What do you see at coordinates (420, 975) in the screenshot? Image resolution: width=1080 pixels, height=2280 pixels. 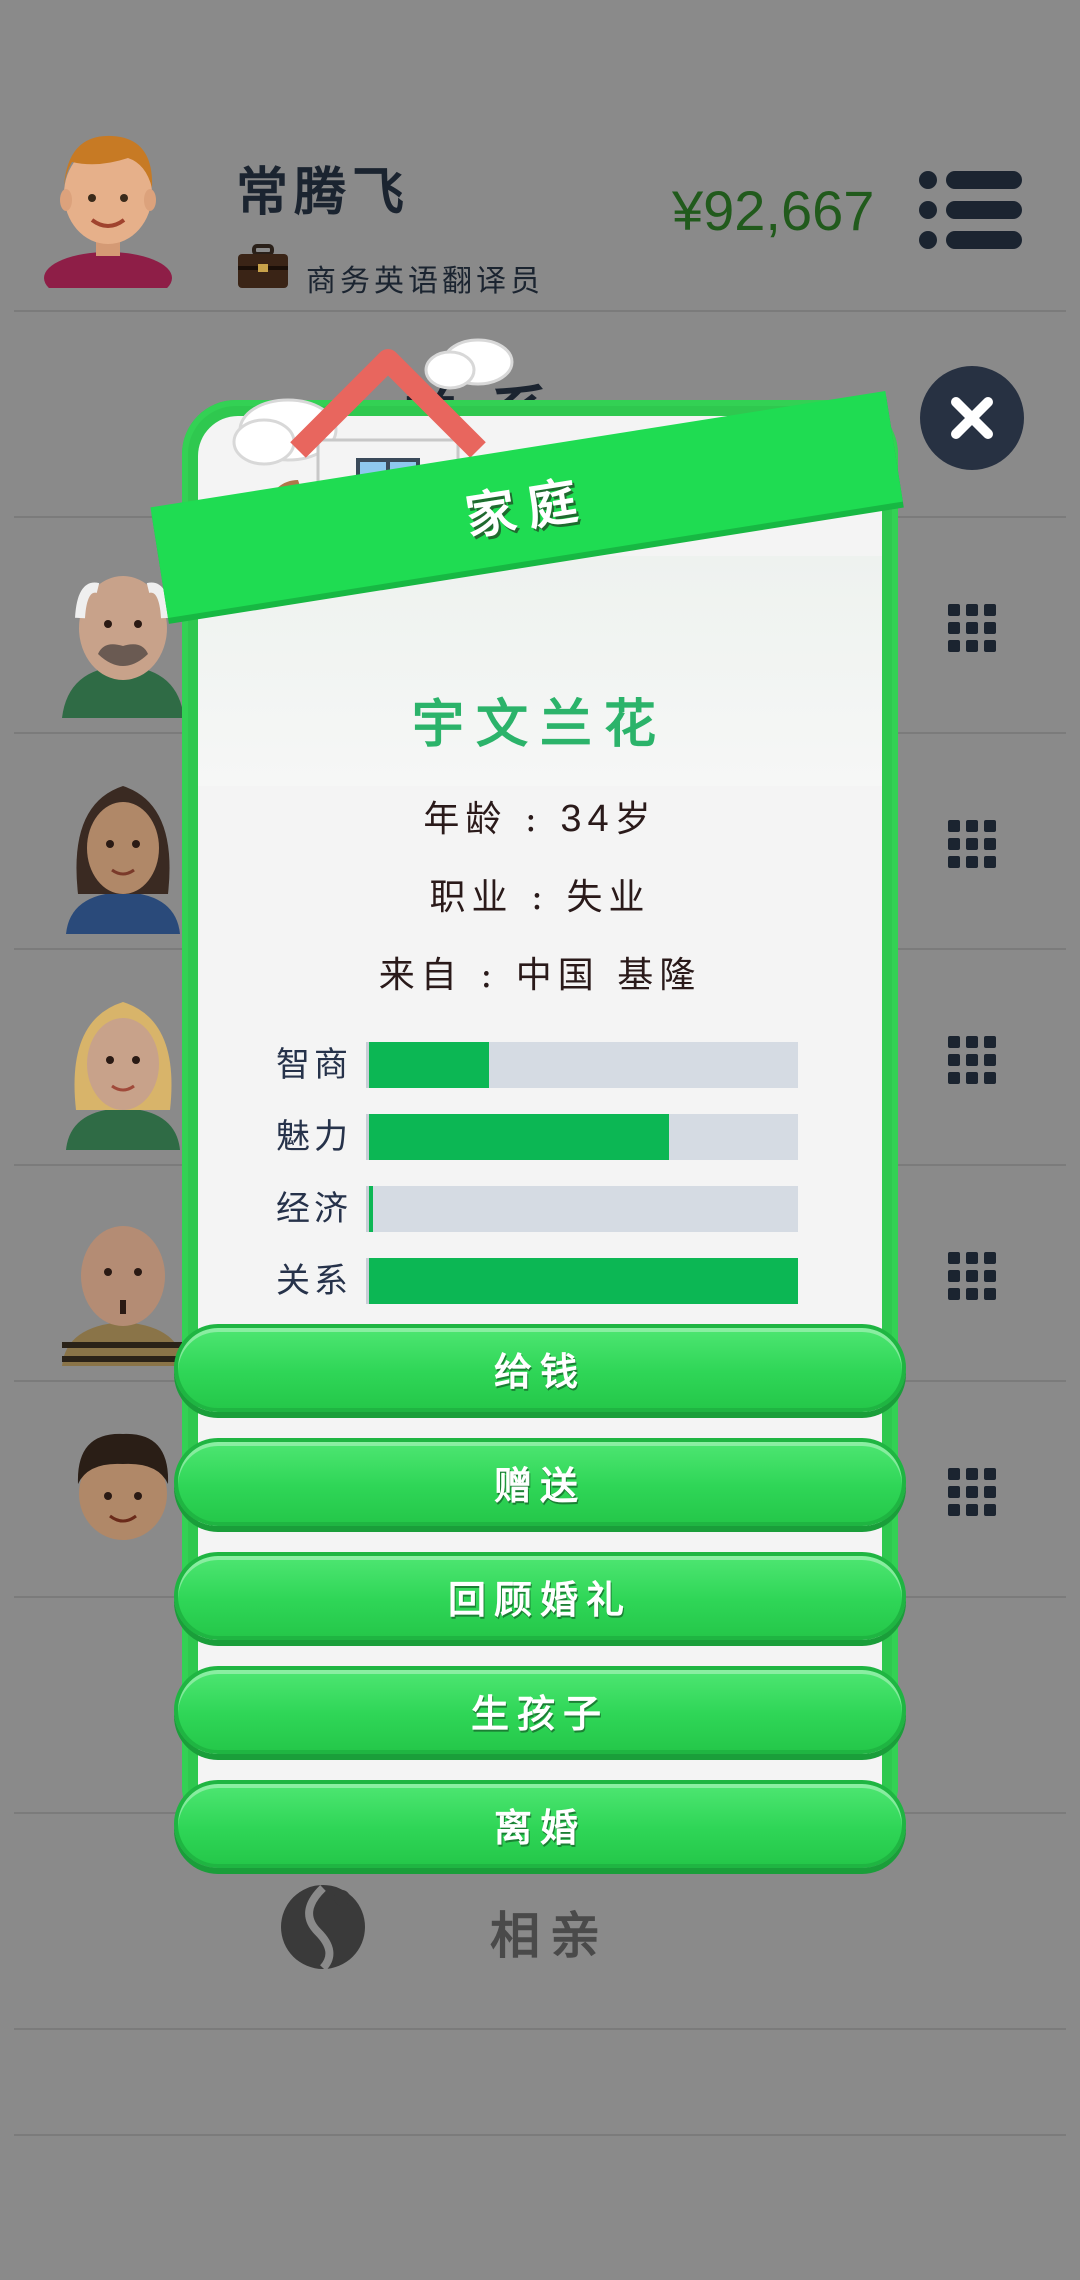 I see `origin-label: 来自` at bounding box center [420, 975].